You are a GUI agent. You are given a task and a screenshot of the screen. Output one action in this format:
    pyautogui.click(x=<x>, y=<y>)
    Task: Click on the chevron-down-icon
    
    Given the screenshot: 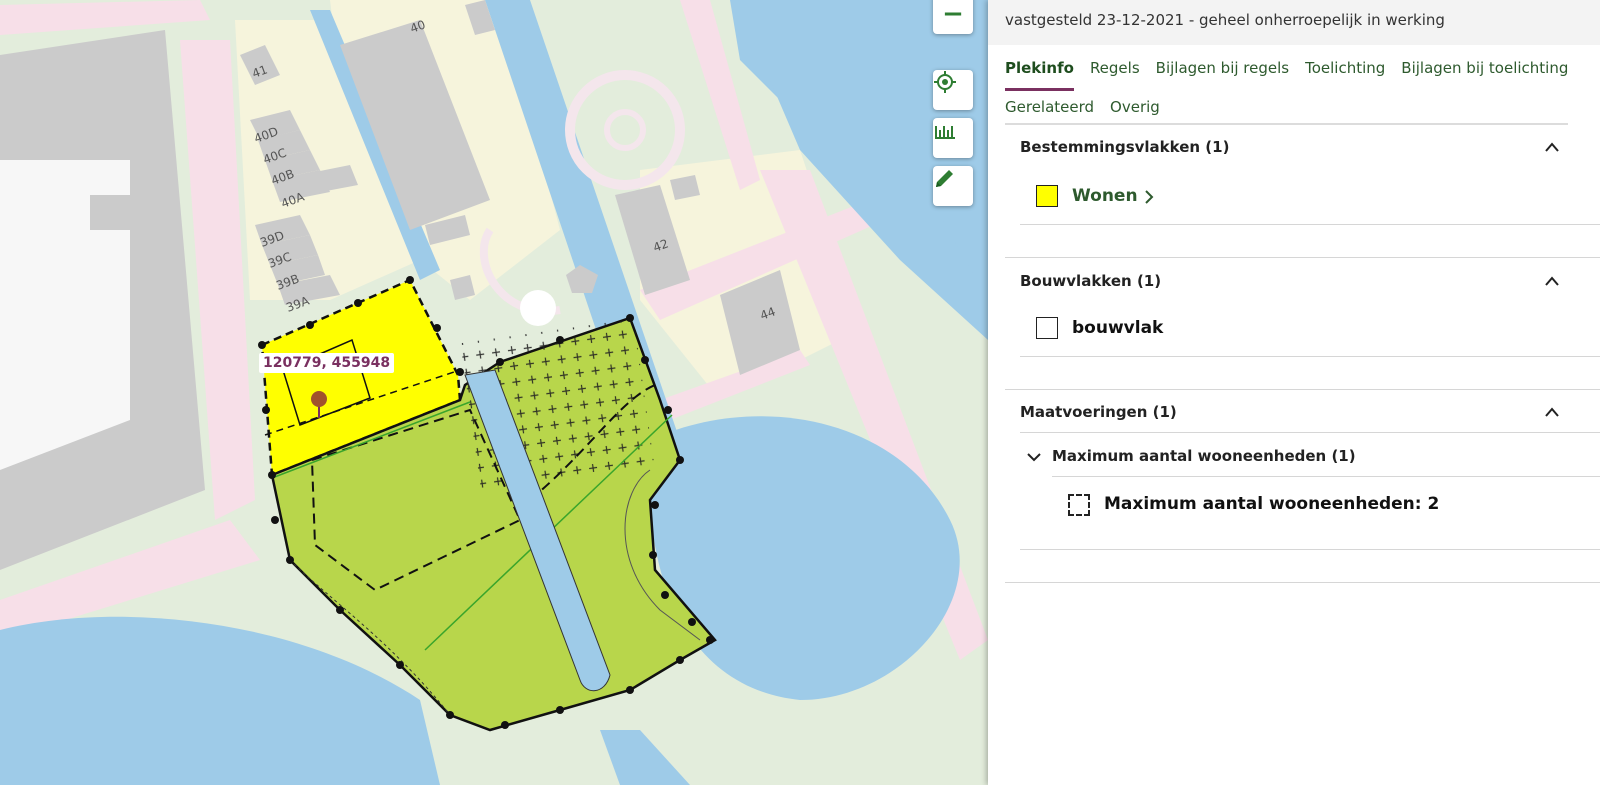 What is the action you would take?
    pyautogui.click(x=1034, y=457)
    